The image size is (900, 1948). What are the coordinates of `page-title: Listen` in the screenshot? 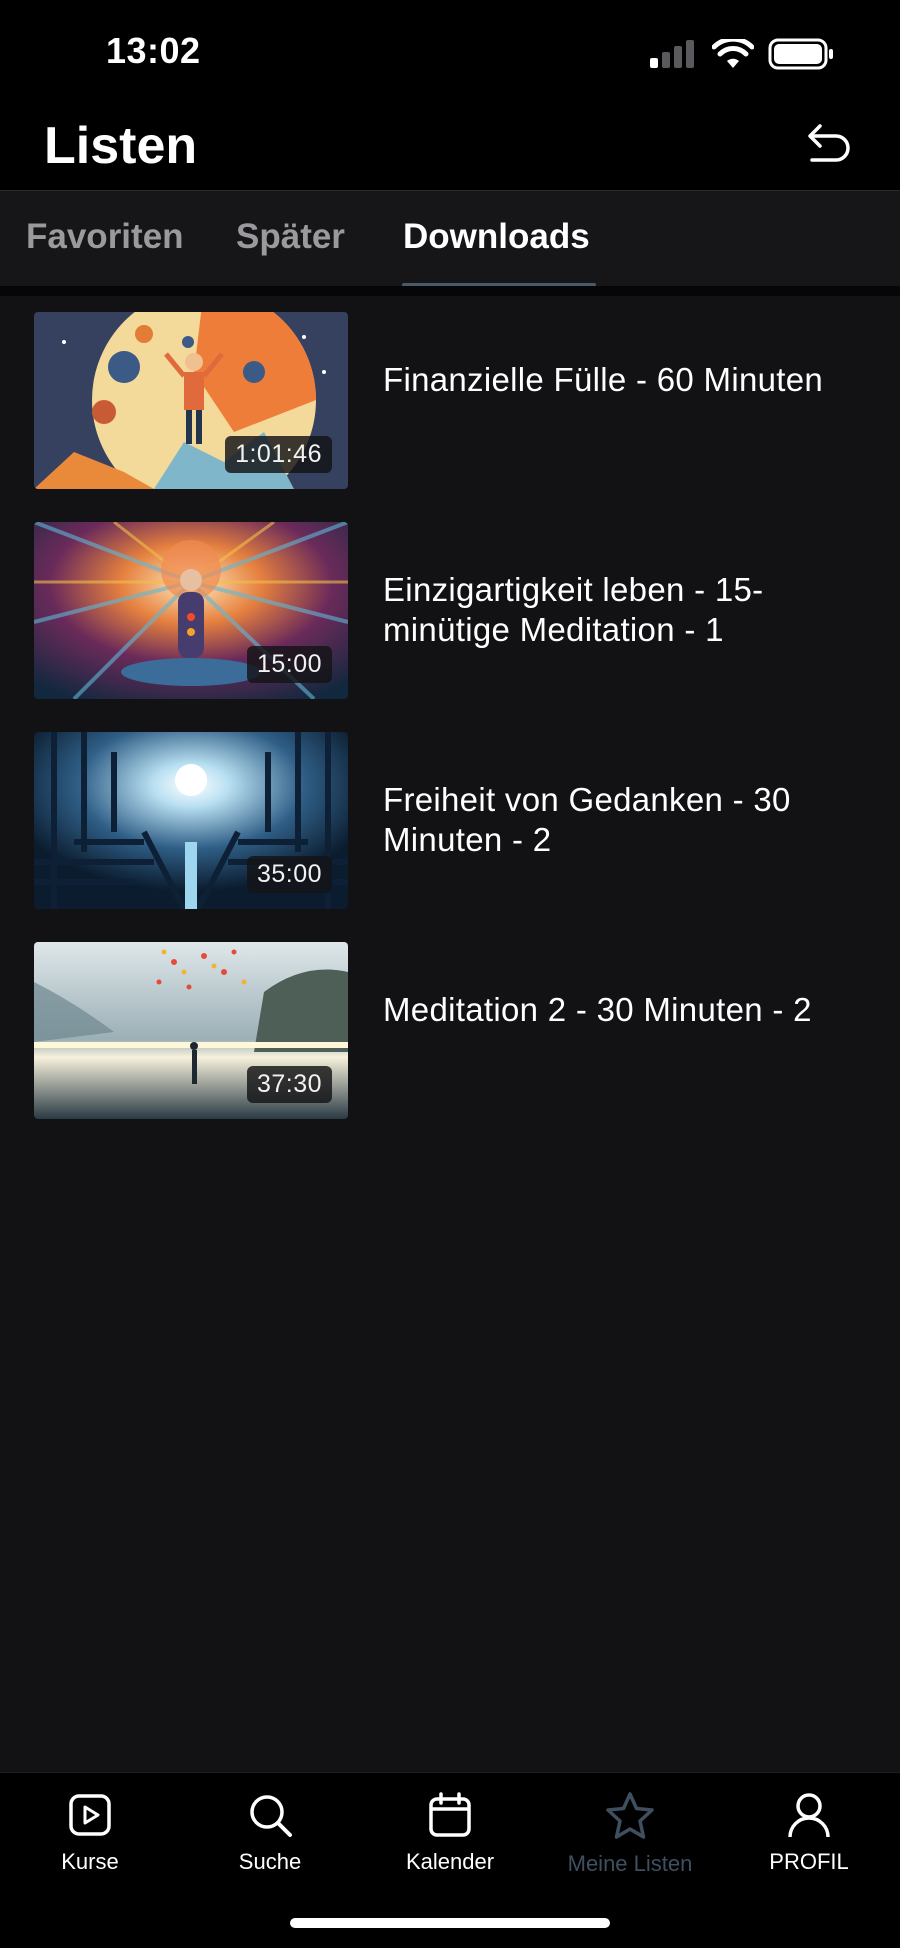 It's located at (121, 146).